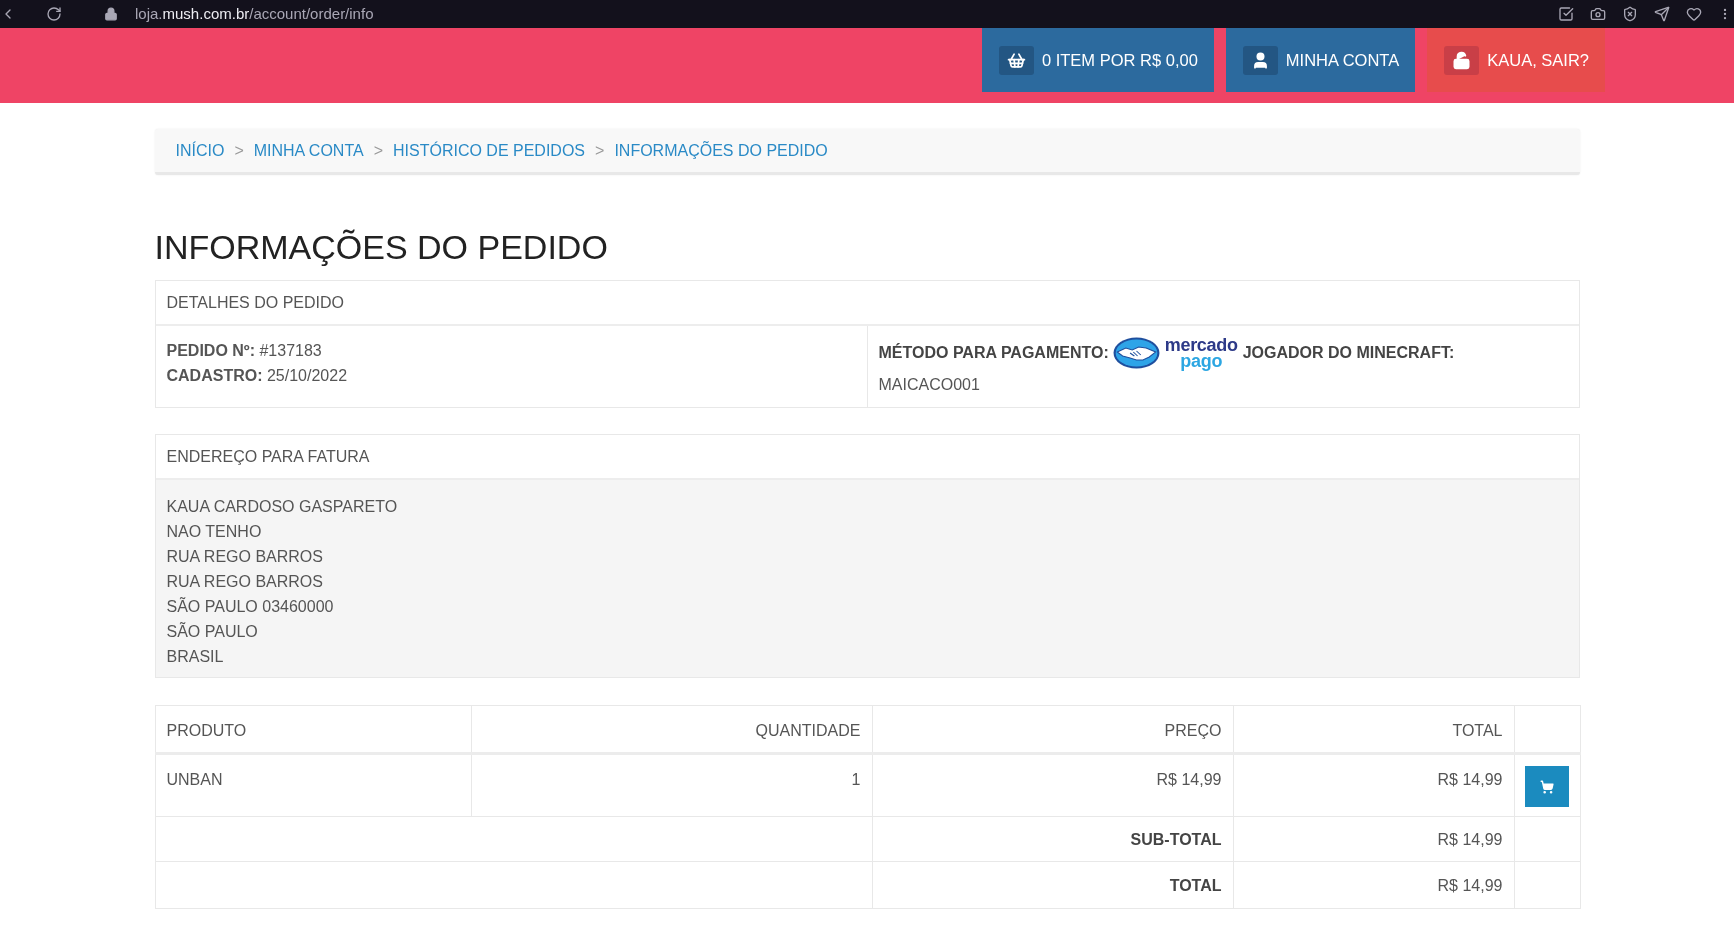 This screenshot has height=952, width=1734. I want to click on payment-method-label: MÉTODO PARA PAGAMENTO:, so click(993, 352).